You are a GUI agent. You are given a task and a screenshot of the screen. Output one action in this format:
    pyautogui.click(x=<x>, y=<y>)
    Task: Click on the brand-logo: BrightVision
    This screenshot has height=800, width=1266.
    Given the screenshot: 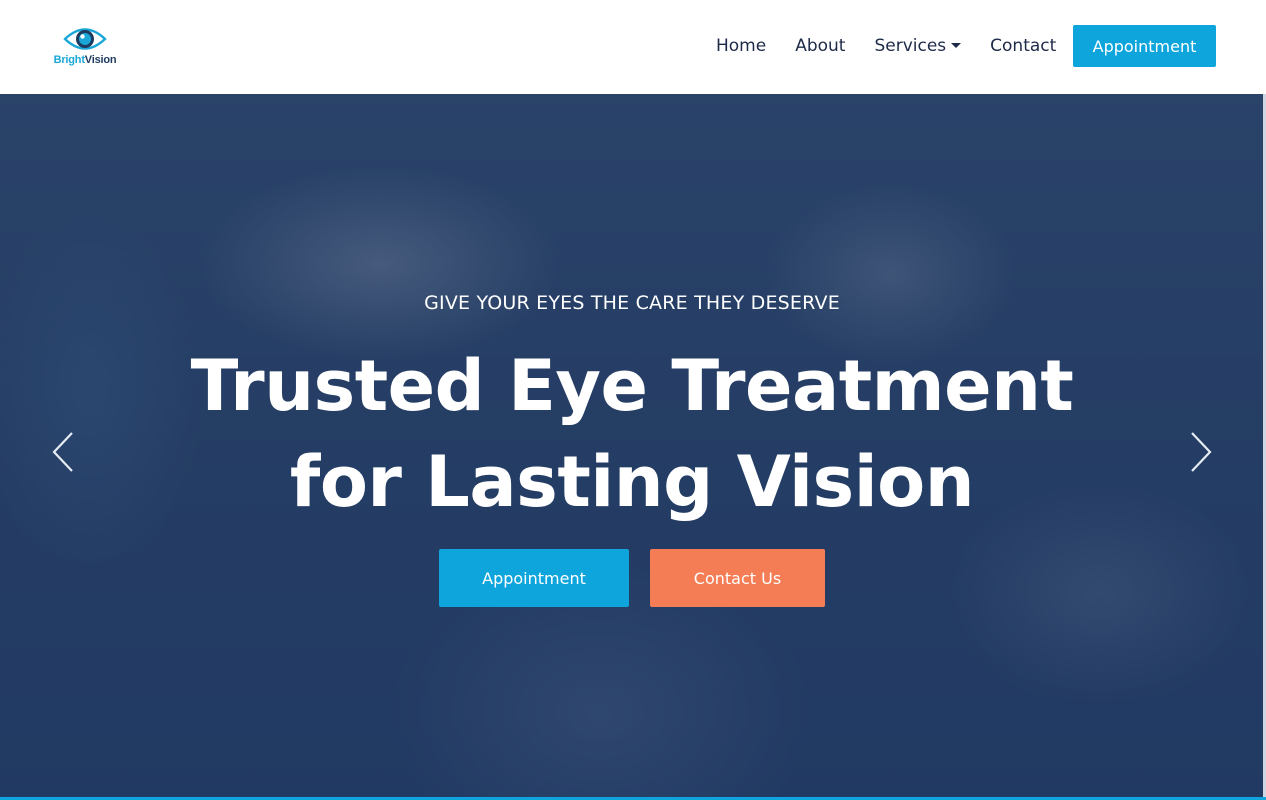 What is the action you would take?
    pyautogui.click(x=85, y=47)
    